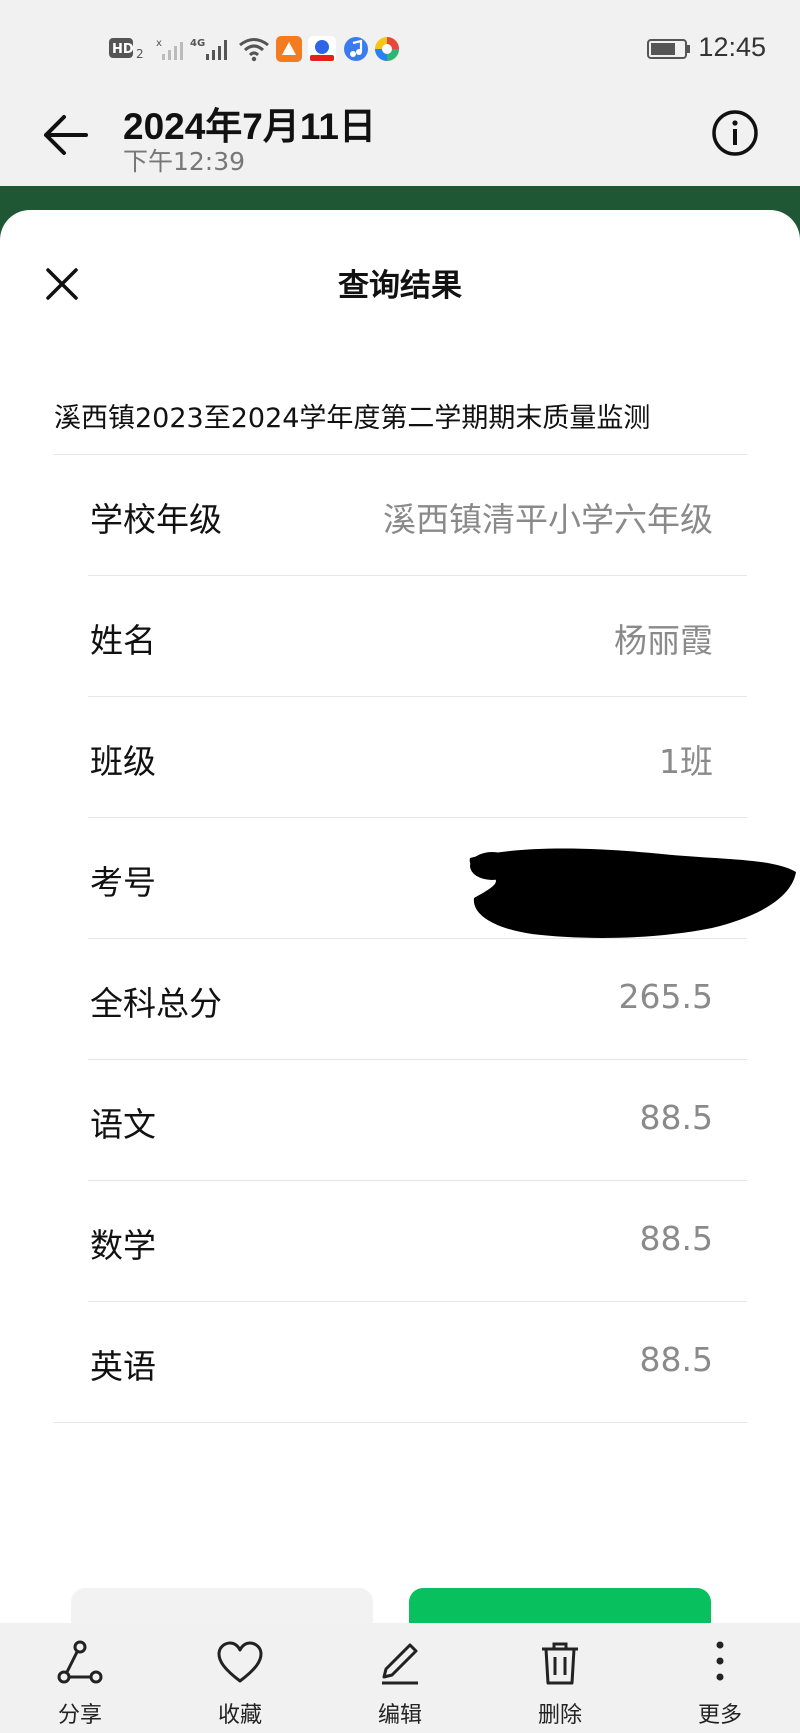 The image size is (800, 1733). What do you see at coordinates (123, 1124) in the screenshot?
I see `row-label: 语文` at bounding box center [123, 1124].